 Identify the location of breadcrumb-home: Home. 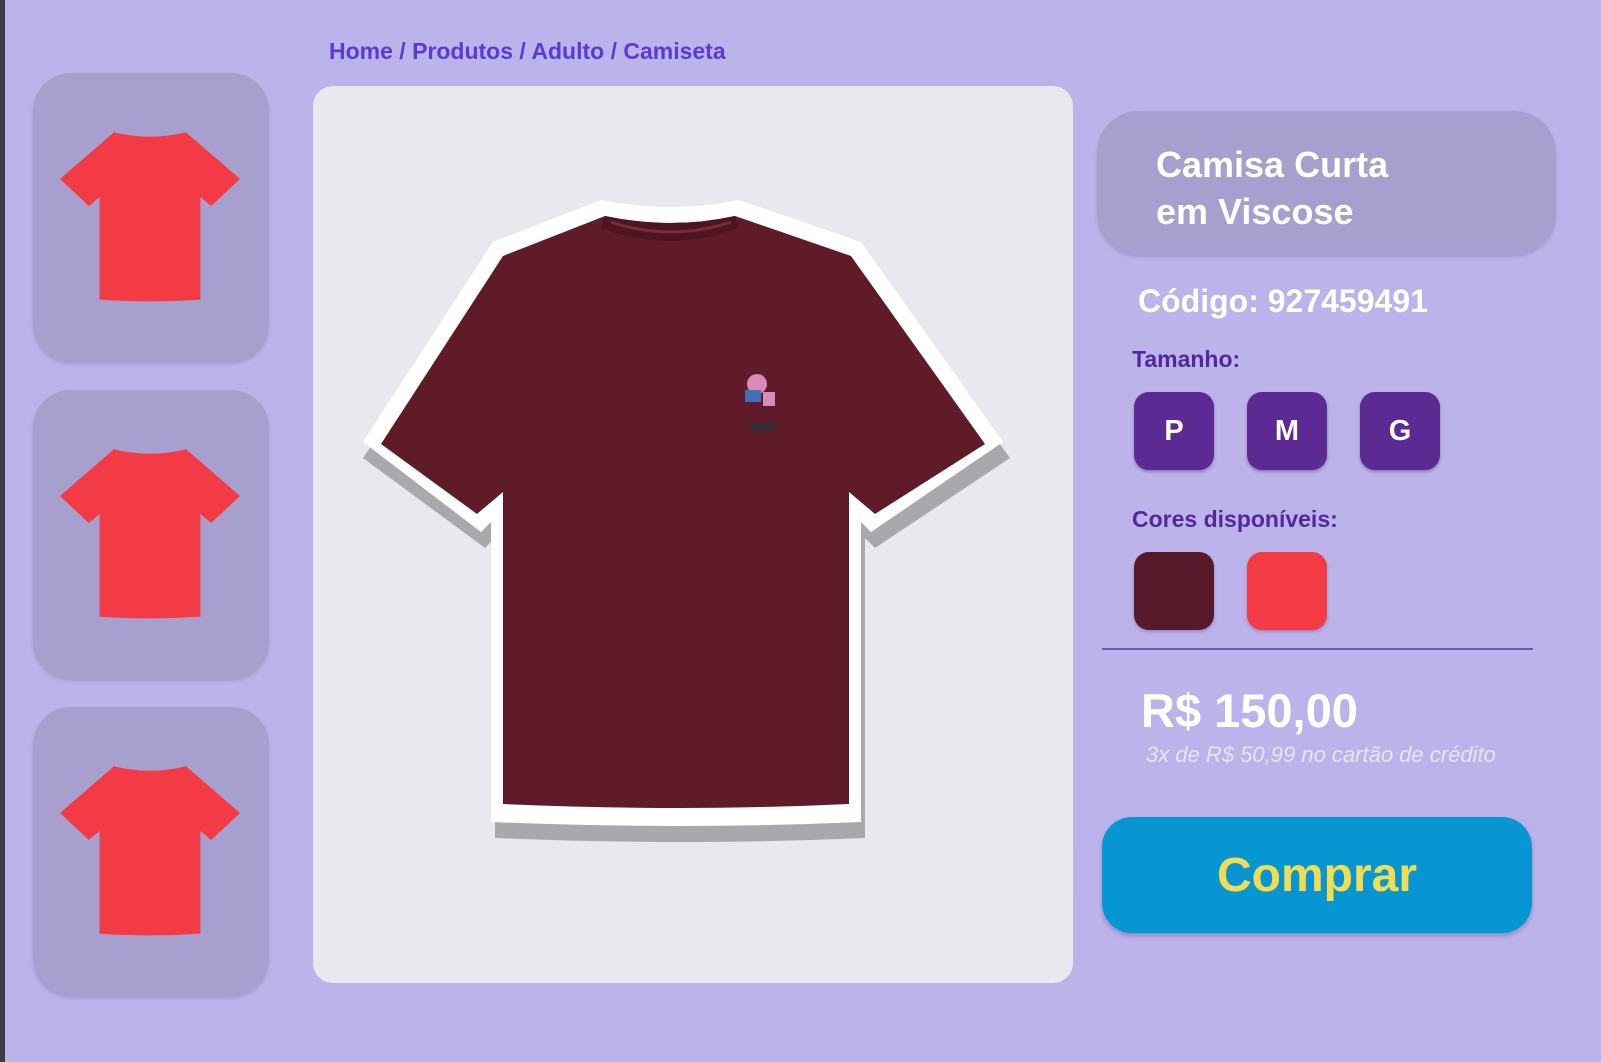
(361, 51).